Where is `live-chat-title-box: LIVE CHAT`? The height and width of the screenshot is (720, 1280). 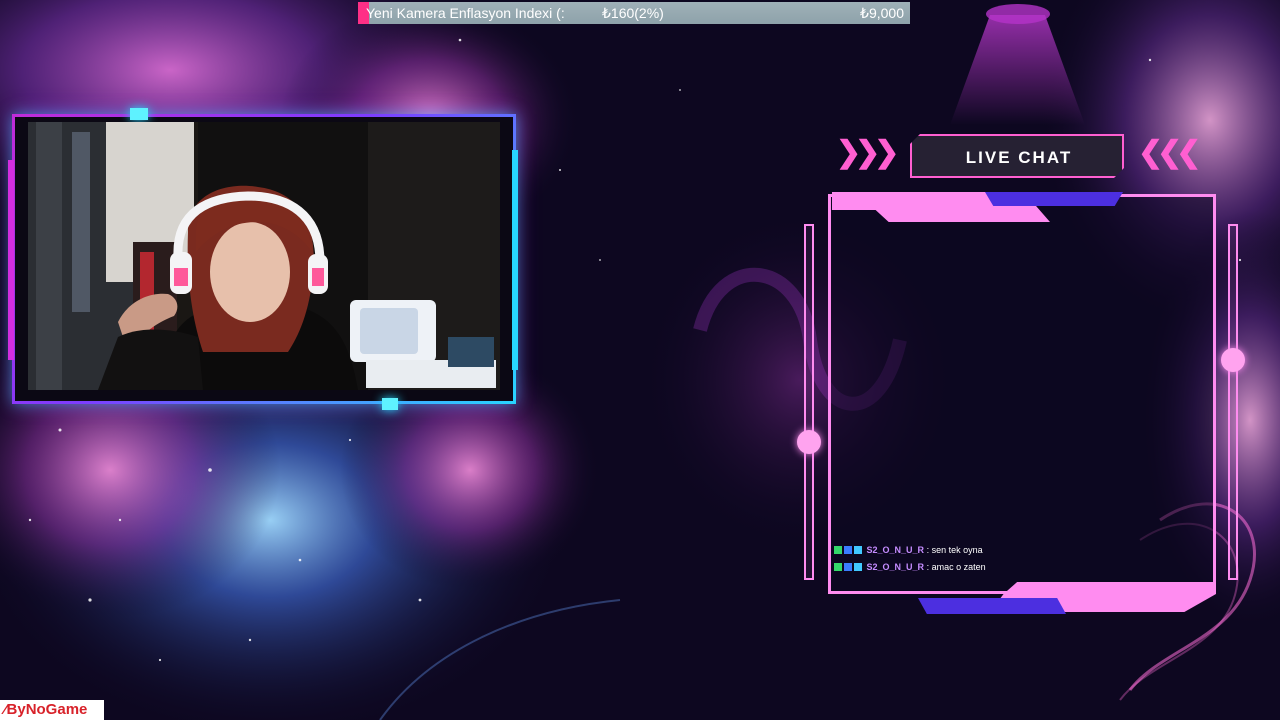
live-chat-title-box: LIVE CHAT is located at coordinates (1017, 156).